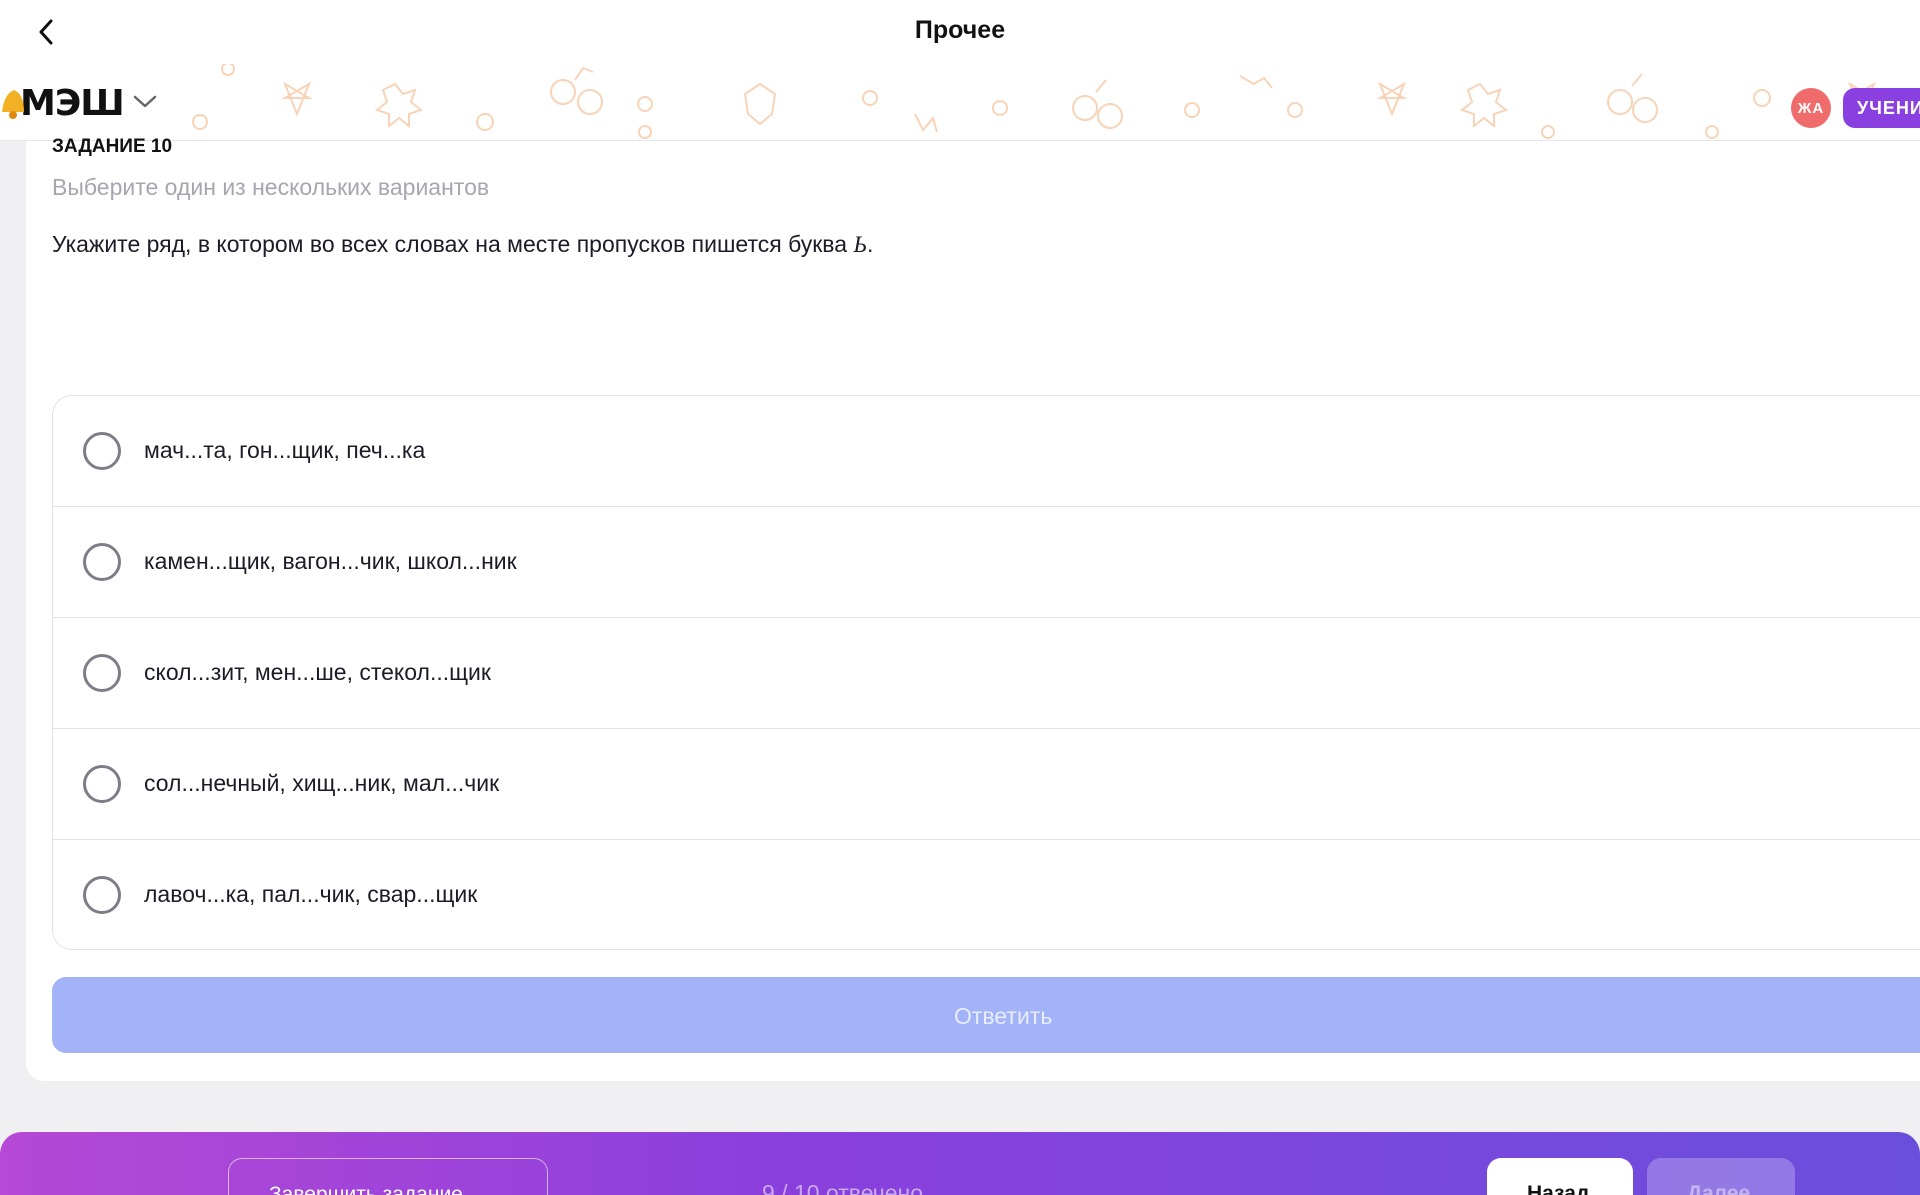  Describe the element at coordinates (986, 451) in the screenshot. I see `answer-option-1: мач...та, гон...щик, печ...ка` at that location.